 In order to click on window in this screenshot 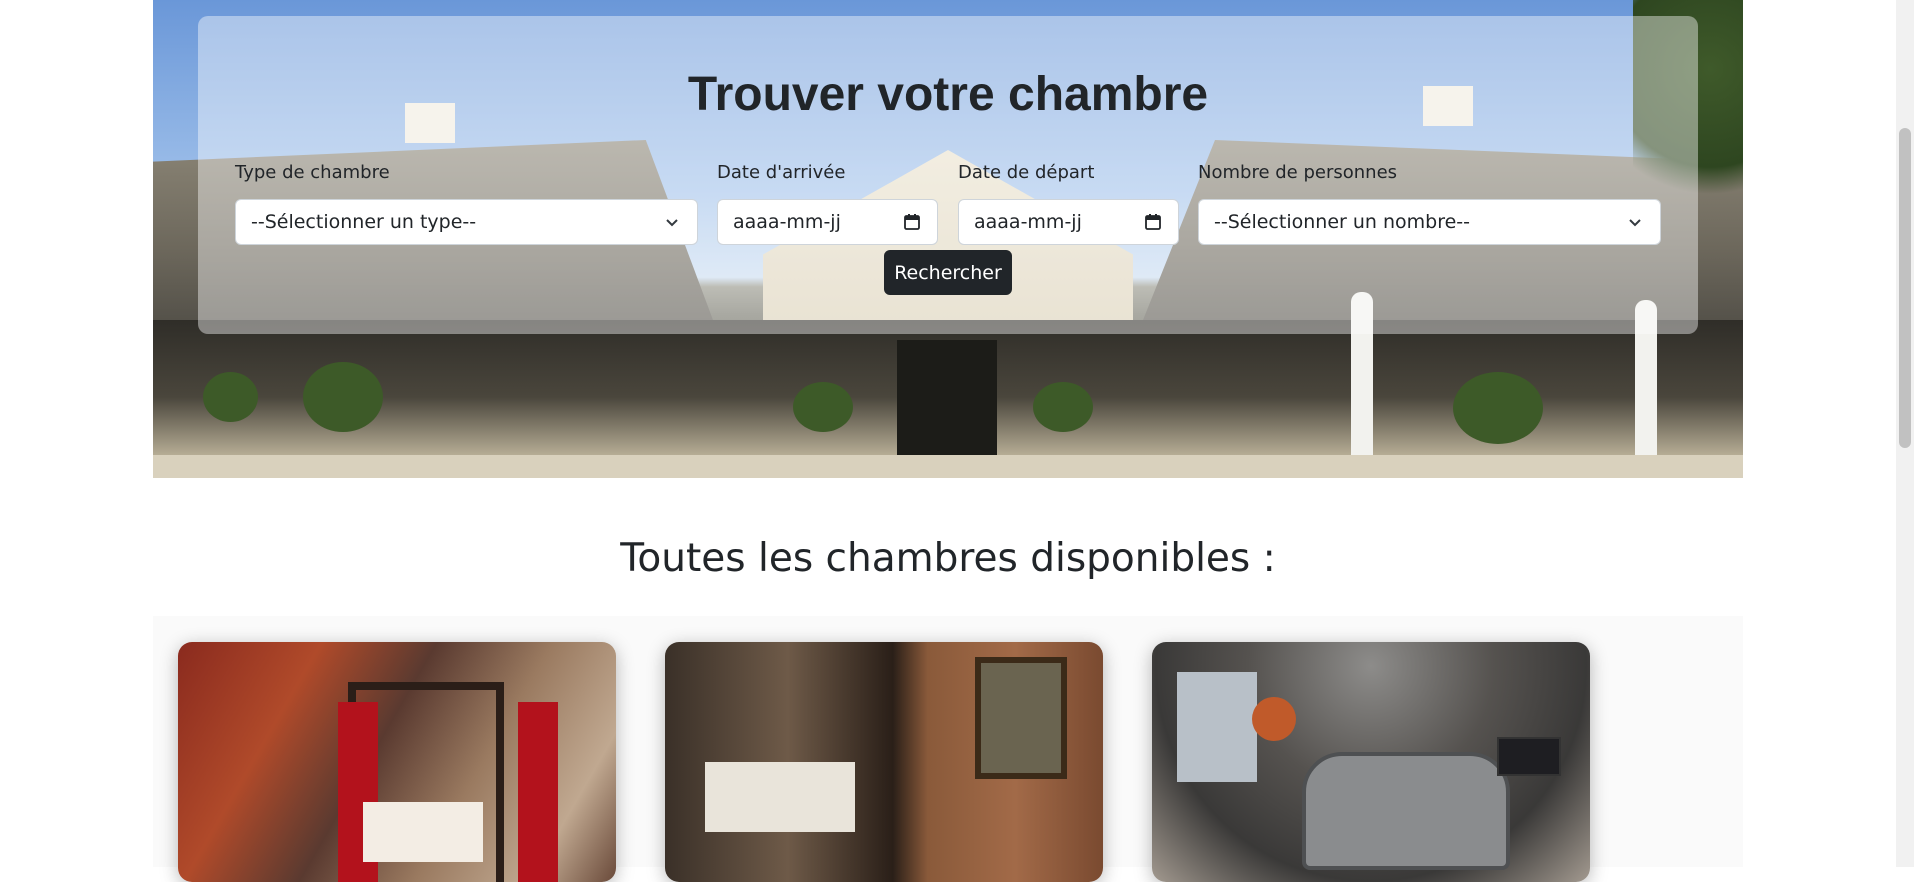, I will do `click(1217, 727)`.